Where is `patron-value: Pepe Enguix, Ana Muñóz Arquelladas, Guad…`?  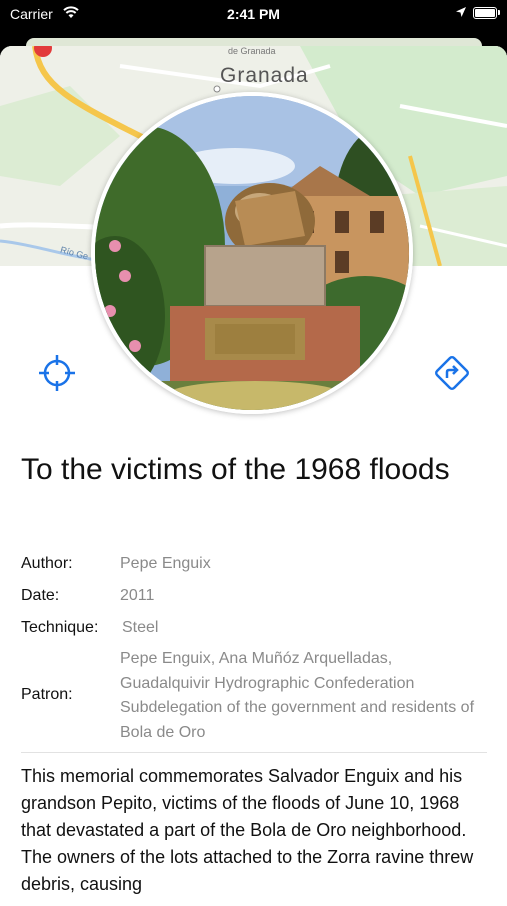 patron-value: Pepe Enguix, Ana Muñóz Arquelladas, Guad… is located at coordinates (297, 695).